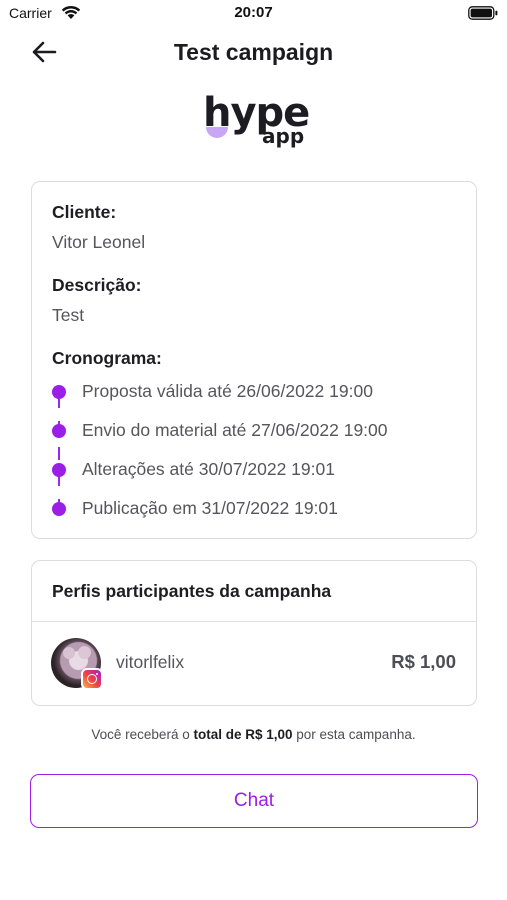 The width and height of the screenshot is (507, 900). Describe the element at coordinates (59, 454) in the screenshot. I see `timeline-connector` at that location.